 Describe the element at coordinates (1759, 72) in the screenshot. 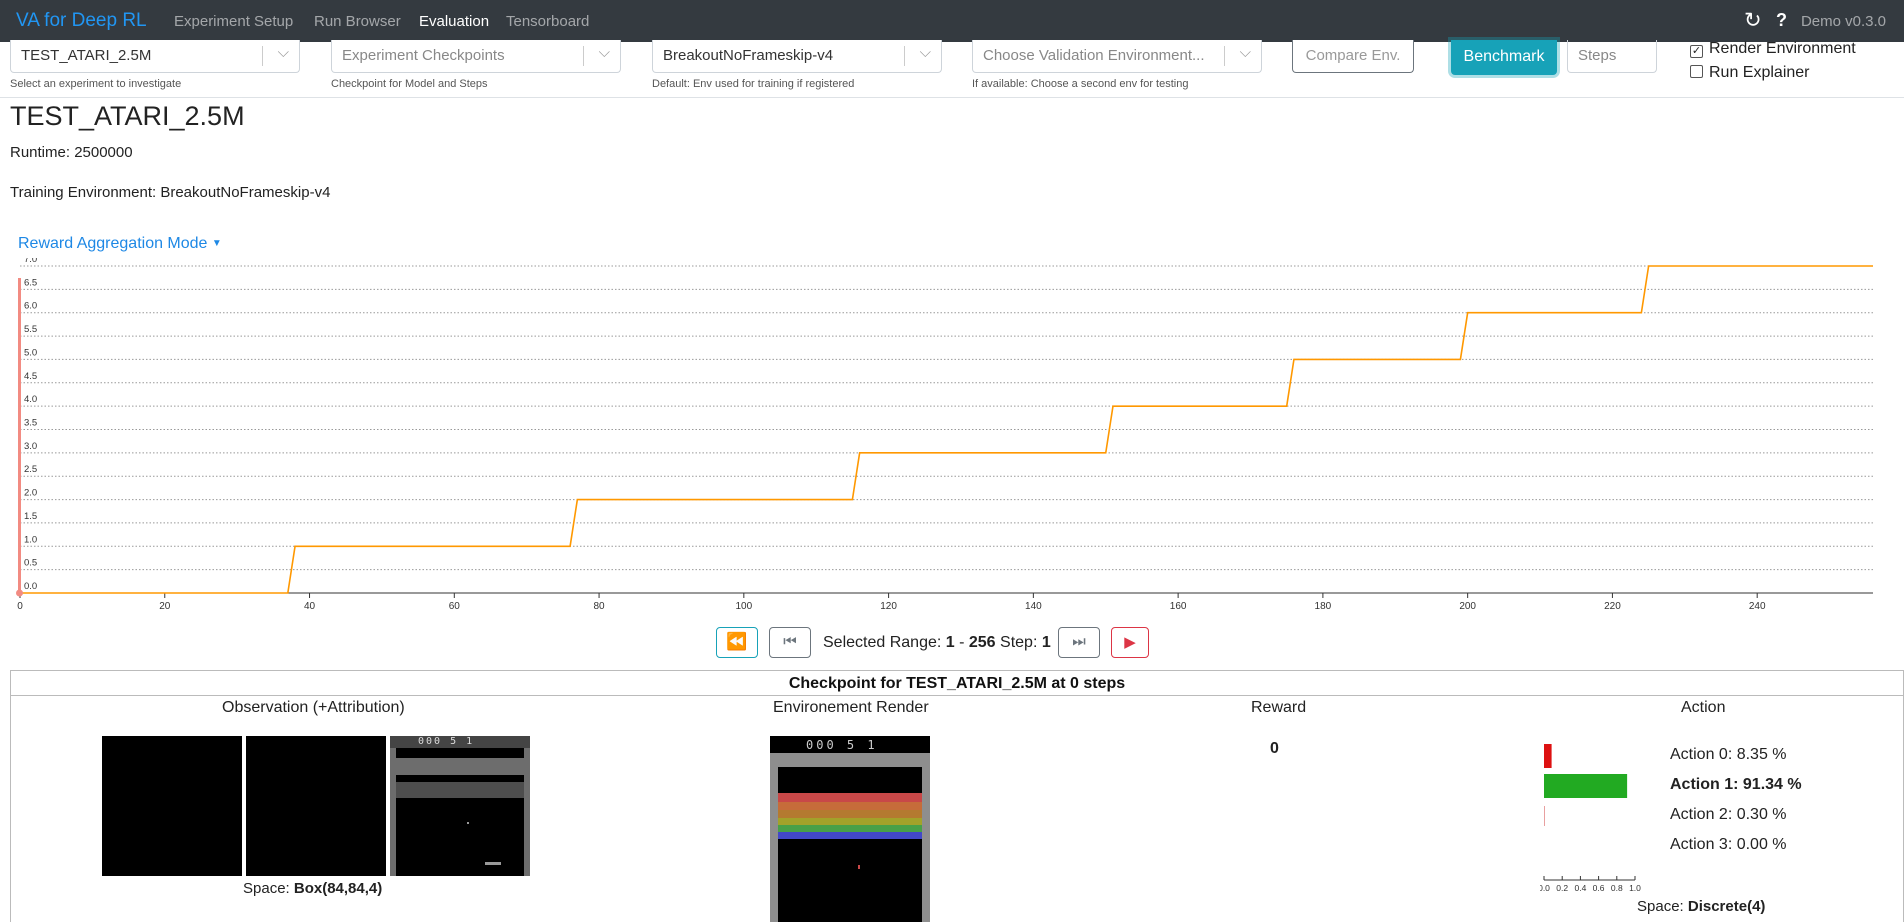

I see `run-explainer-label: Run Explainer` at that location.